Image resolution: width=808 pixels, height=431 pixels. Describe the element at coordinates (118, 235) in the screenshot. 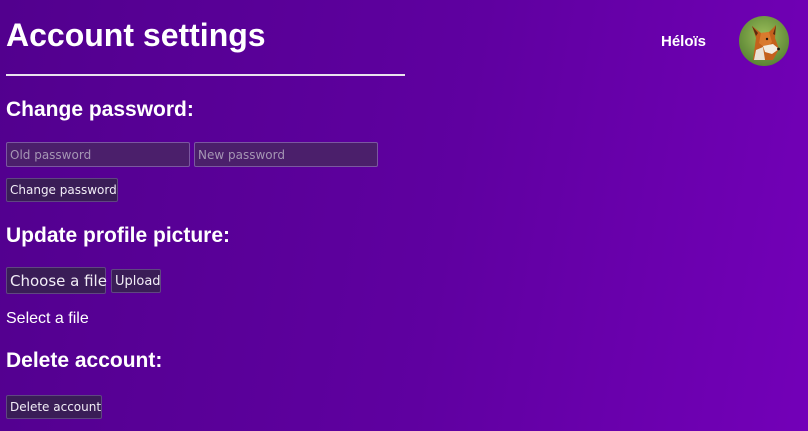

I see `update-profile-picture-heading: Update profile picture:` at that location.